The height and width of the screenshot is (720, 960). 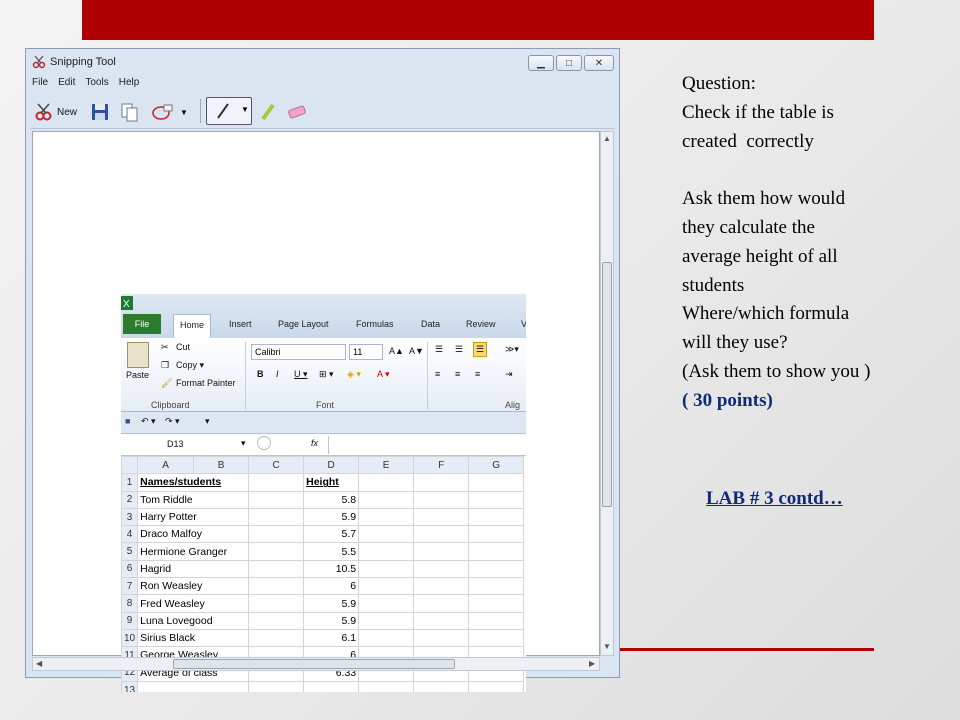 I want to click on cell-student-name: Luna Lovegood, so click(x=193, y=620).